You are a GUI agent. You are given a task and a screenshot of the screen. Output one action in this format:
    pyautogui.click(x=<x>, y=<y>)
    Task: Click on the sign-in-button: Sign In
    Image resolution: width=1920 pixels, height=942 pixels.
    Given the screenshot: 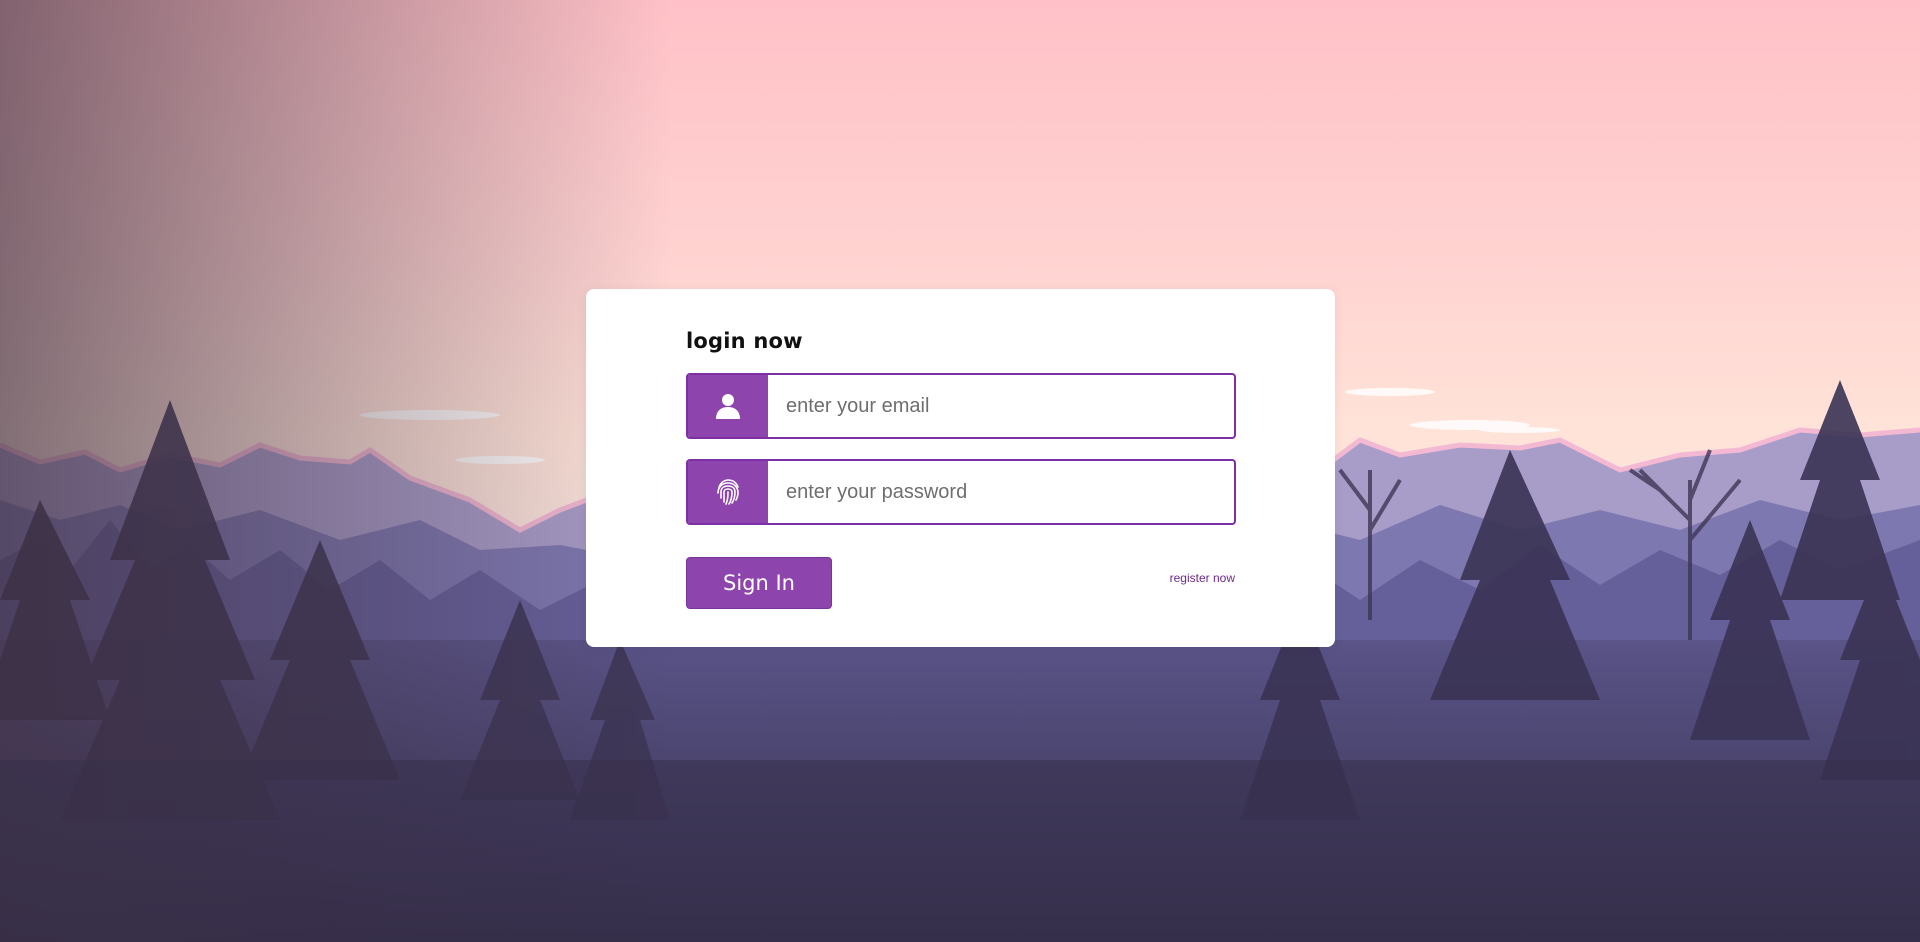 What is the action you would take?
    pyautogui.click(x=759, y=583)
    